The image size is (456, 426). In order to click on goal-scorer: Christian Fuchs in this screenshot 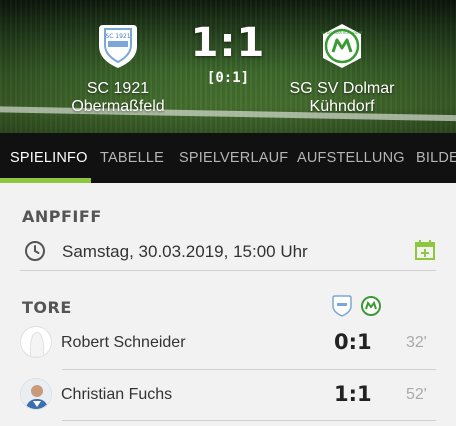, I will do `click(117, 394)`.